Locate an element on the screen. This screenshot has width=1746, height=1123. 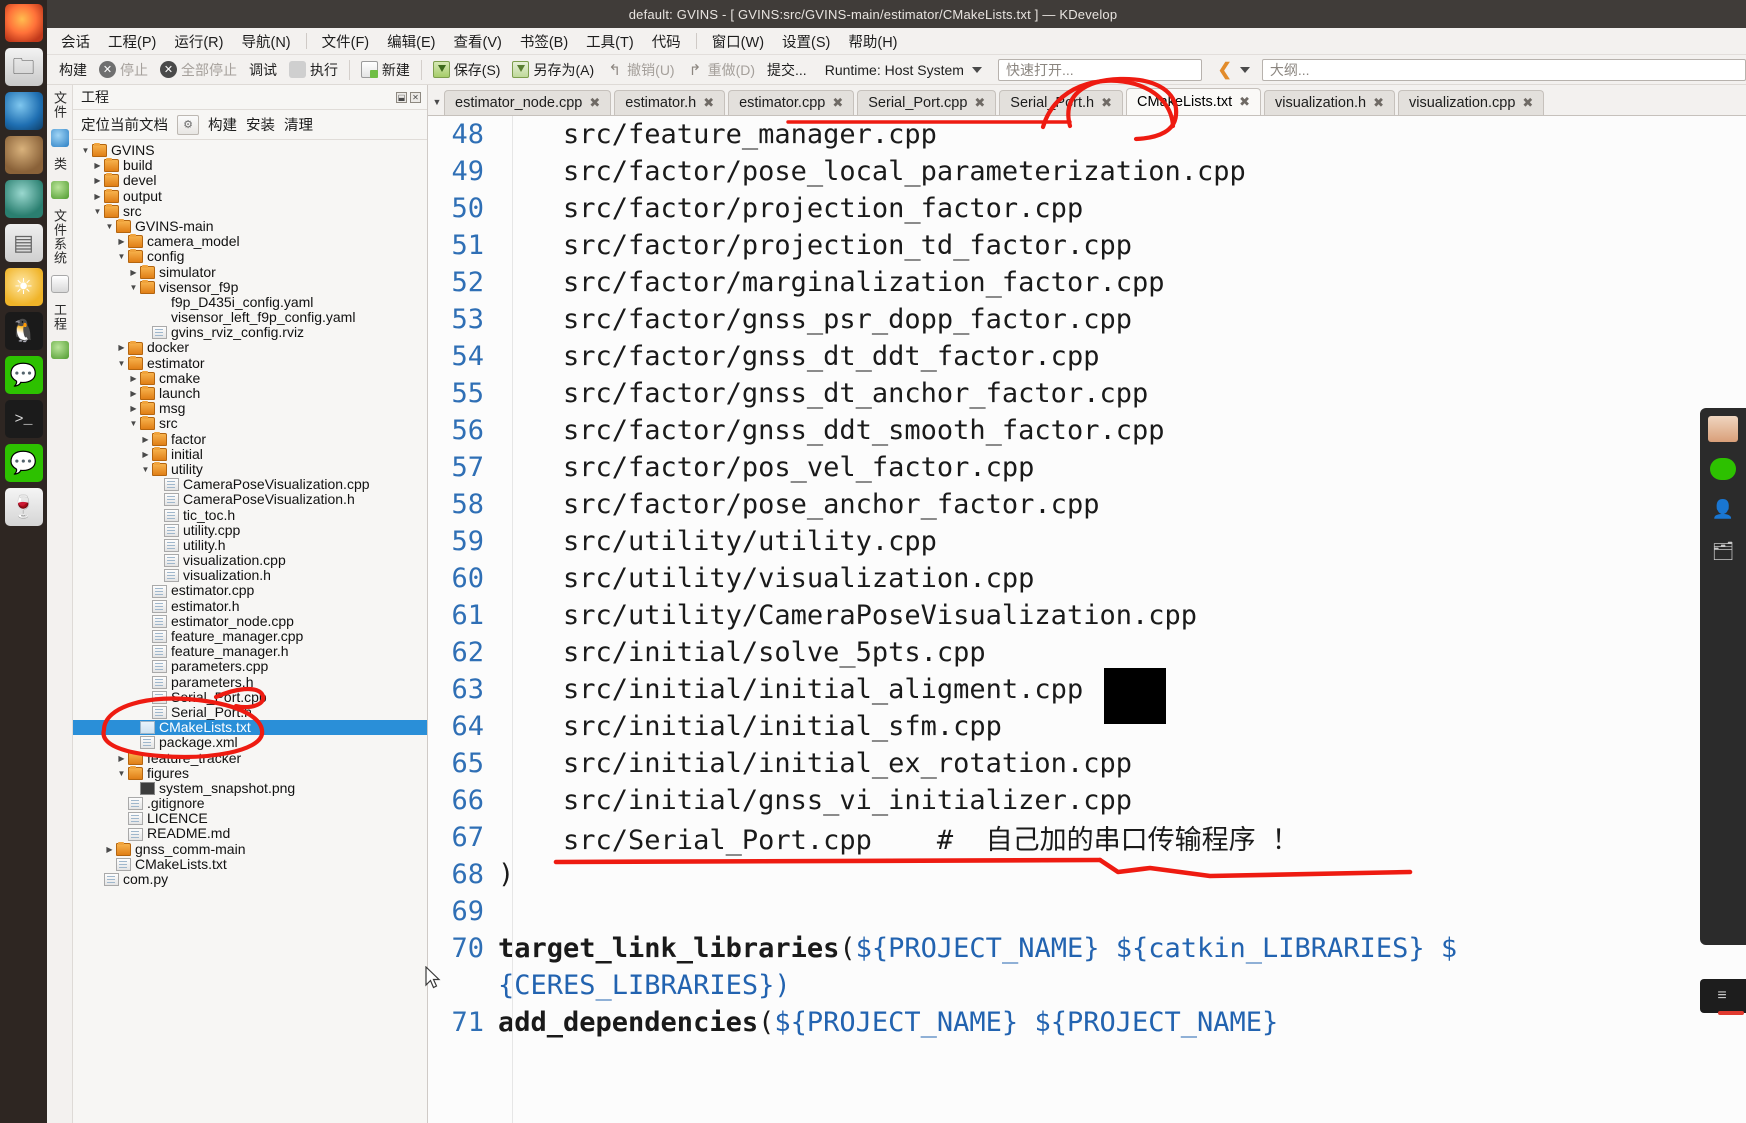
debug-button: 调试 is located at coordinates (263, 70).